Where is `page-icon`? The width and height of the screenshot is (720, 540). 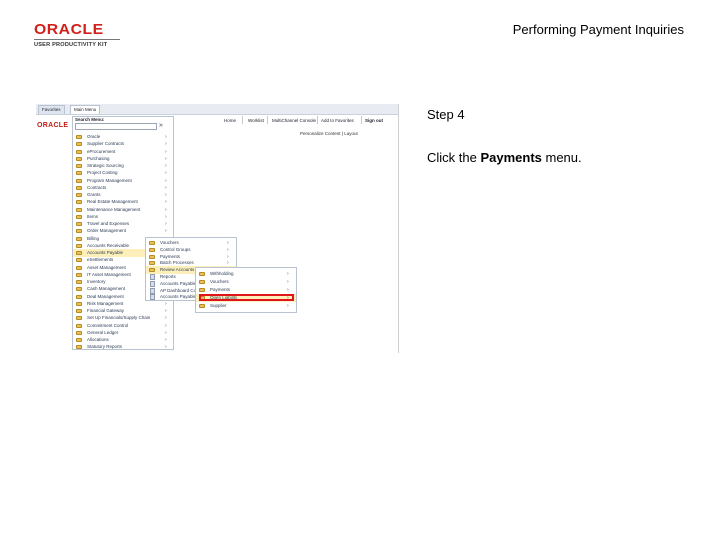
page-icon is located at coordinates (152, 297).